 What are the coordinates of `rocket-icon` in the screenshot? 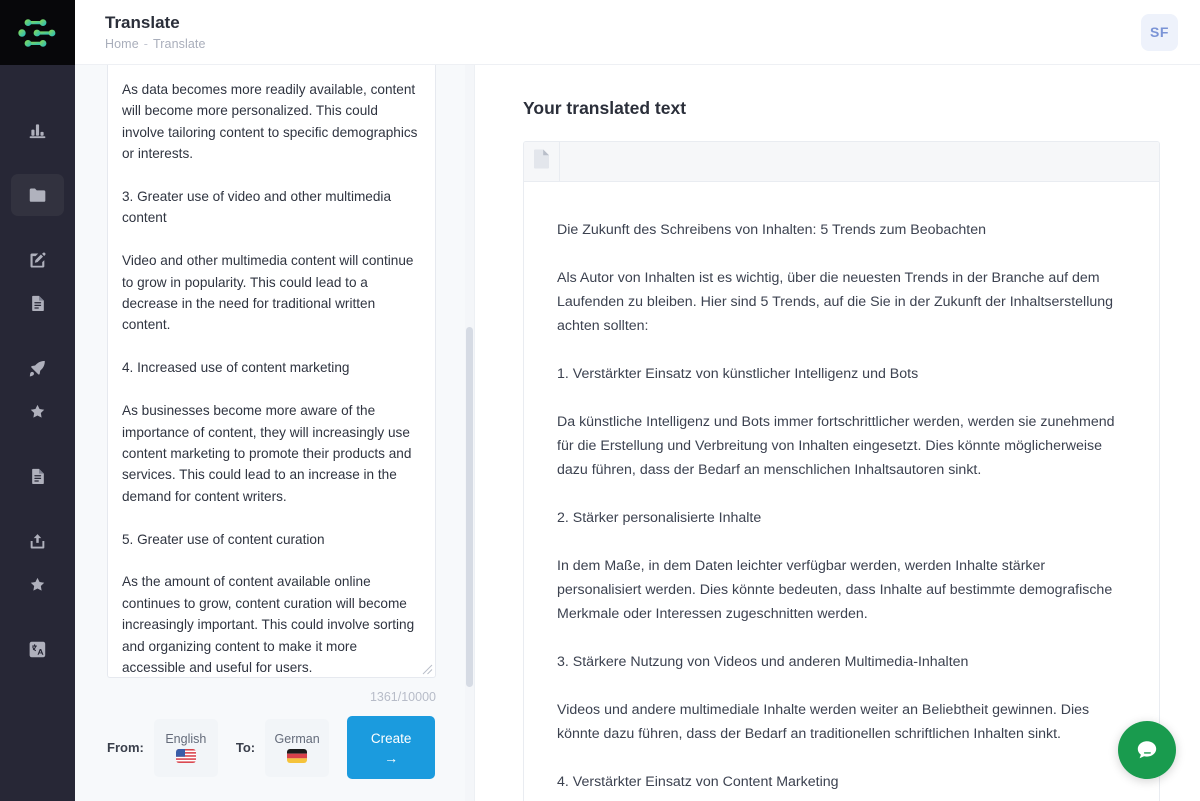 It's located at (37, 368).